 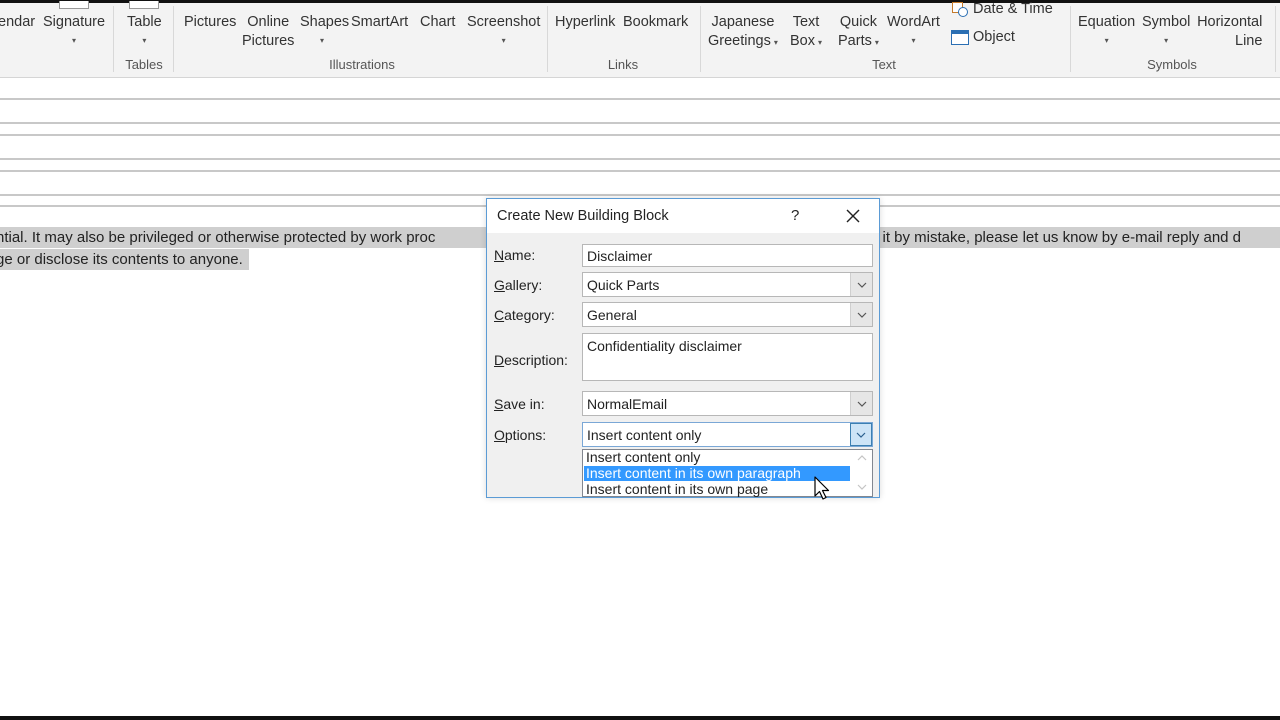 What do you see at coordinates (862, 487) in the screenshot?
I see `scroll-down-icon` at bounding box center [862, 487].